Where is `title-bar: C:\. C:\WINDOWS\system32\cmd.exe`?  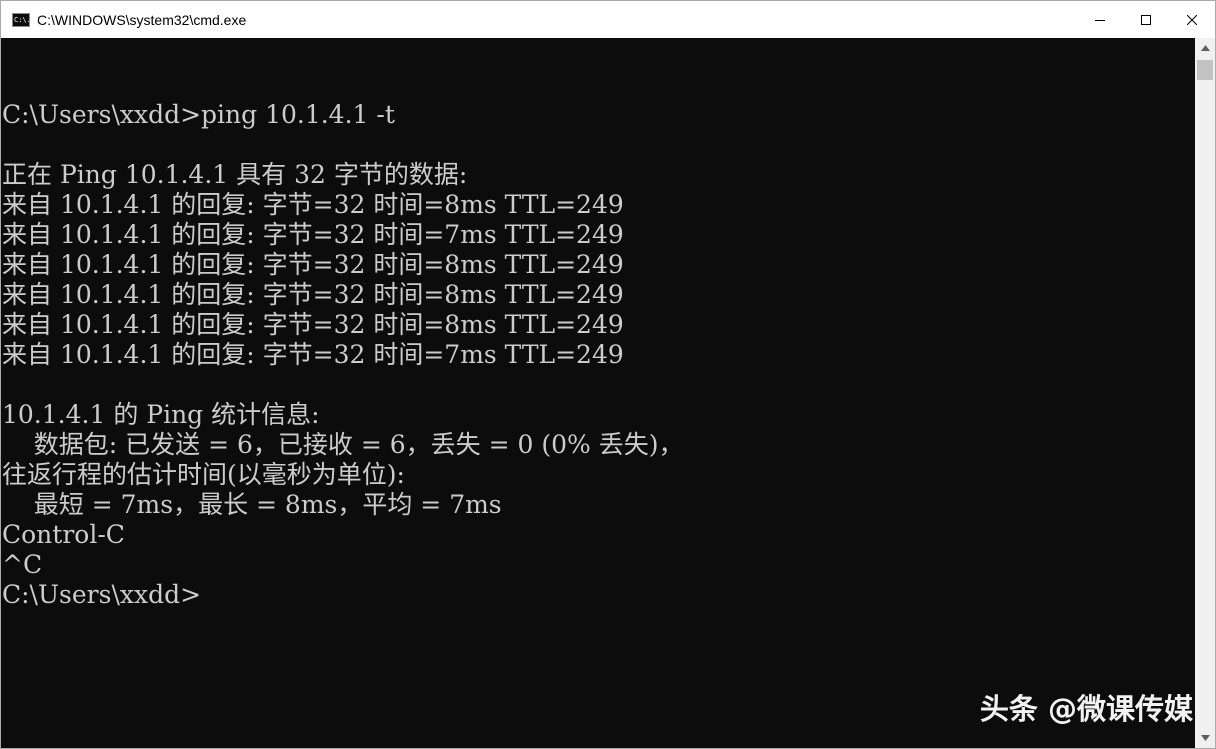 title-bar: C:\. C:\WINDOWS\system32\cmd.exe is located at coordinates (608, 19).